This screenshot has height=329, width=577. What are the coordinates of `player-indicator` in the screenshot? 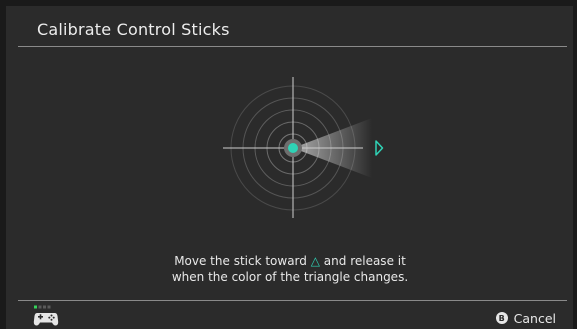 It's located at (42, 307).